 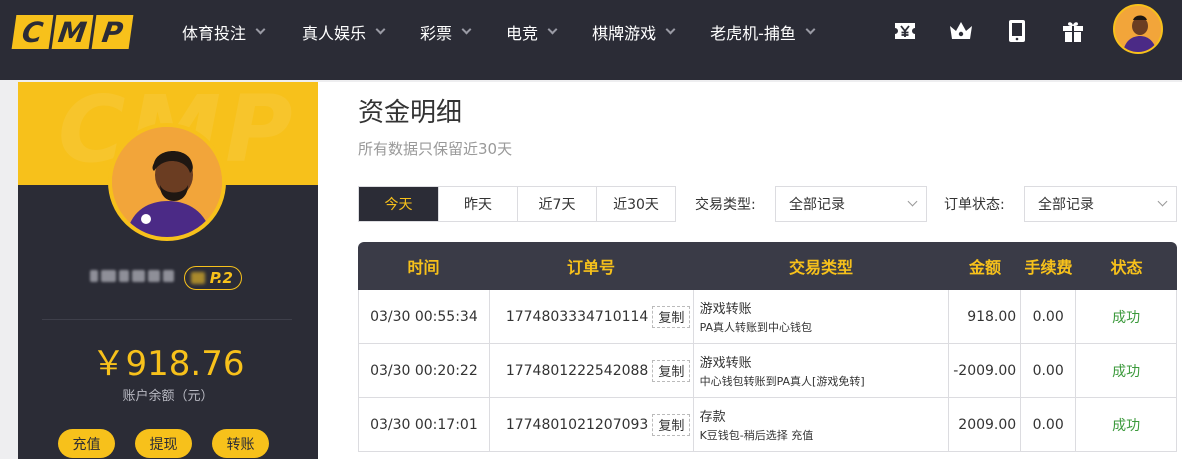 What do you see at coordinates (198, 278) in the screenshot?
I see `vip-prefix-blurred` at bounding box center [198, 278].